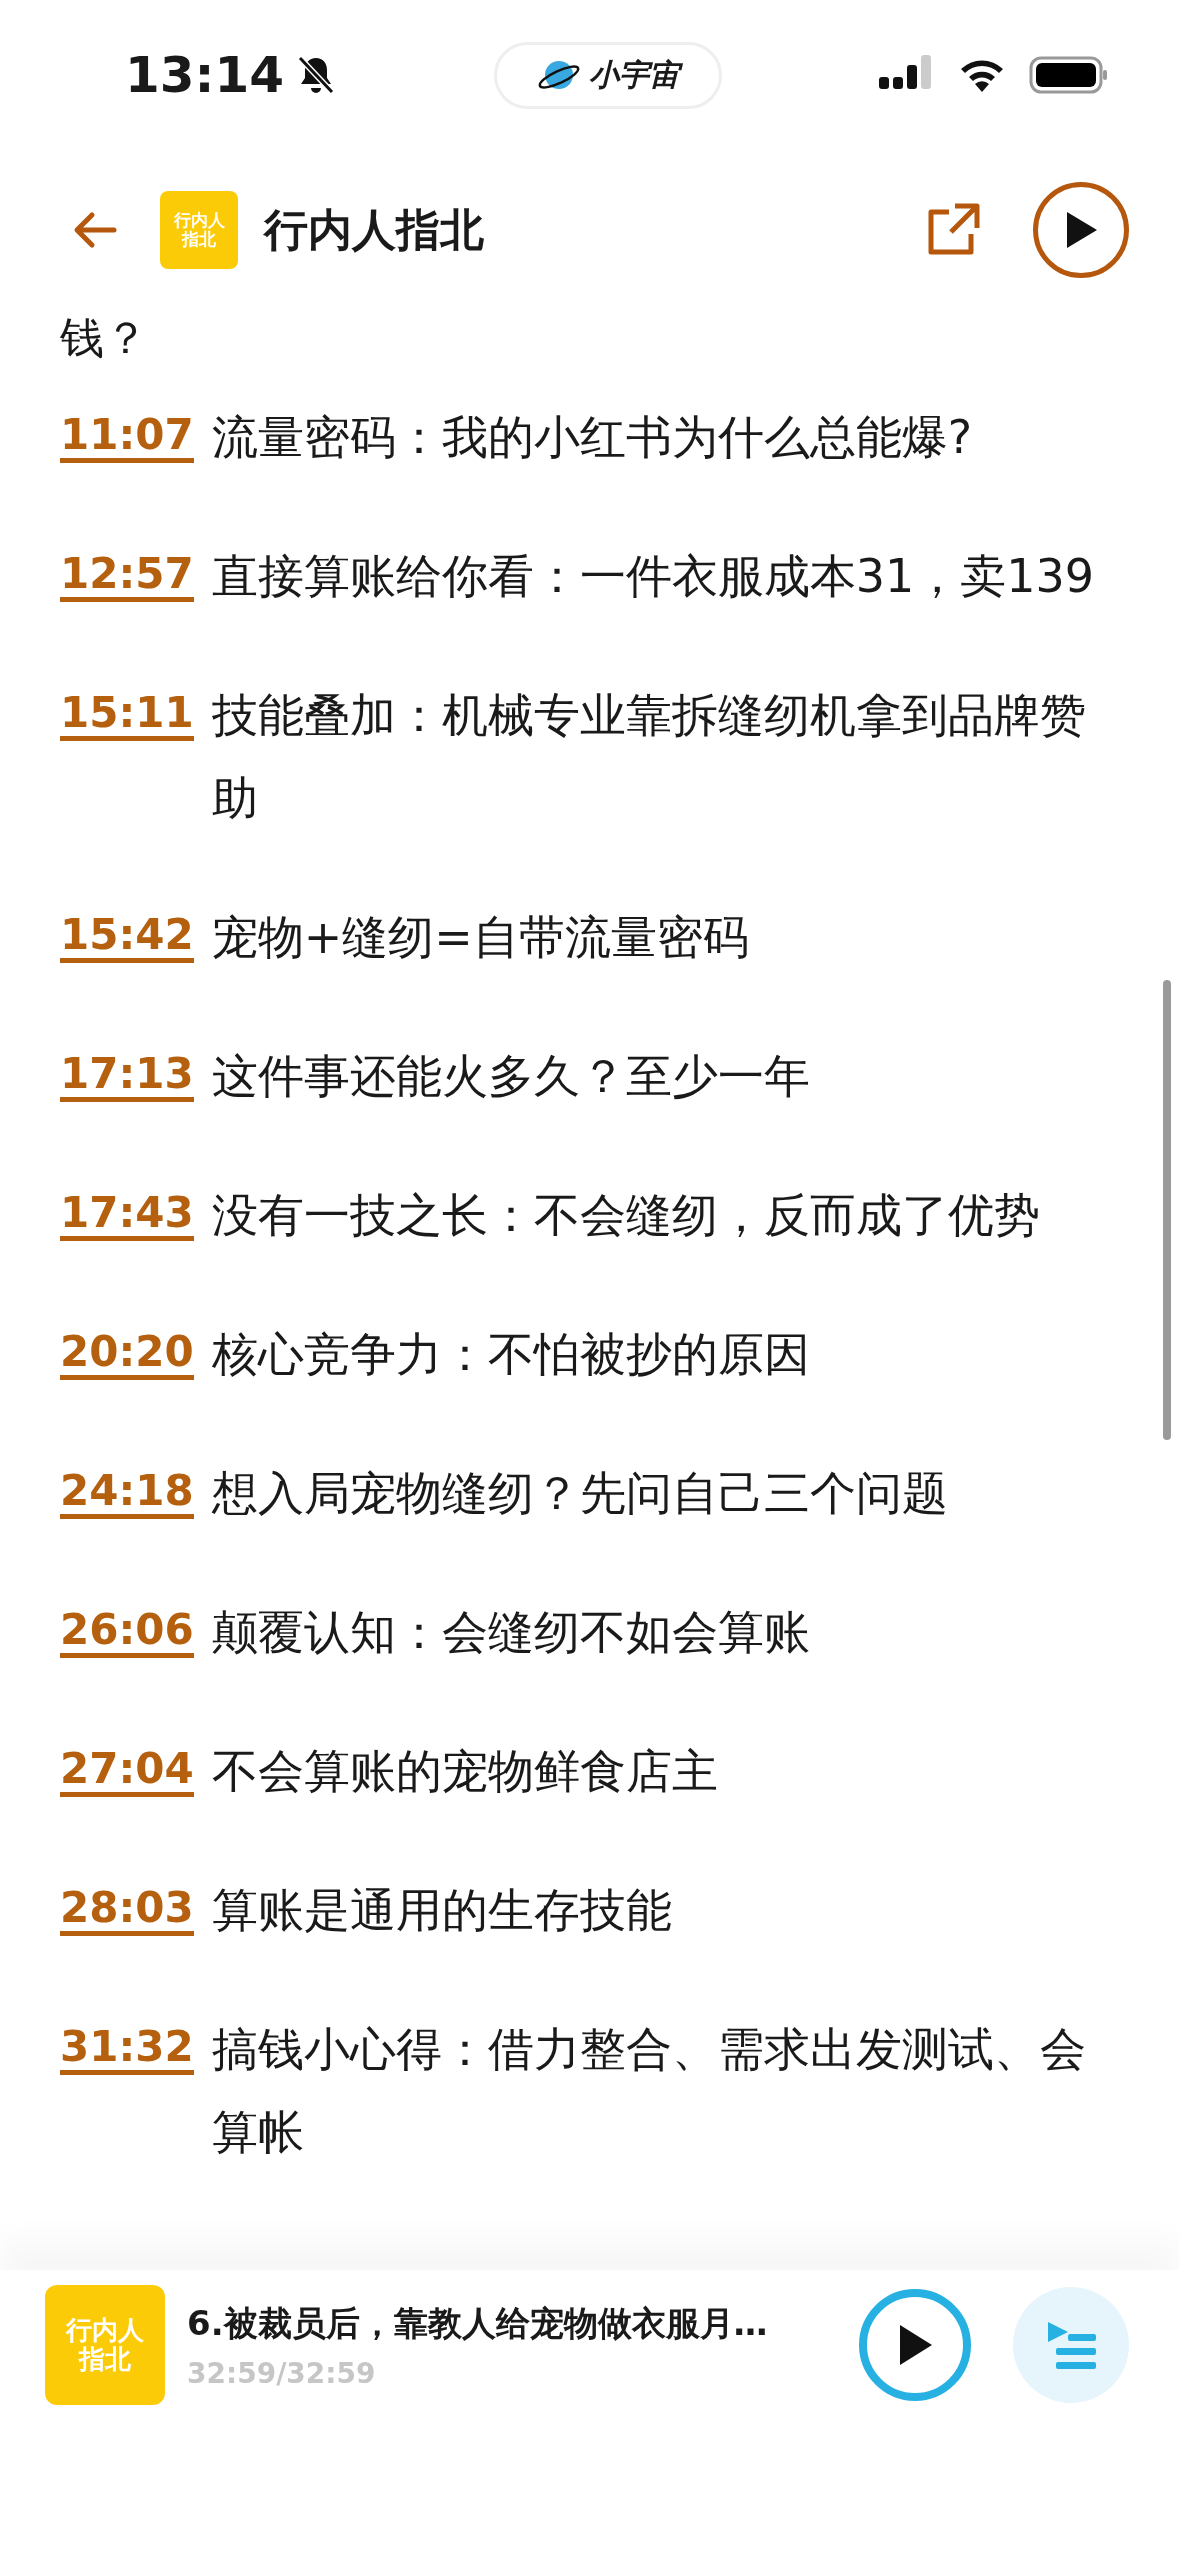  I want to click on timestamp-link: 27:04, so click(127, 1771).